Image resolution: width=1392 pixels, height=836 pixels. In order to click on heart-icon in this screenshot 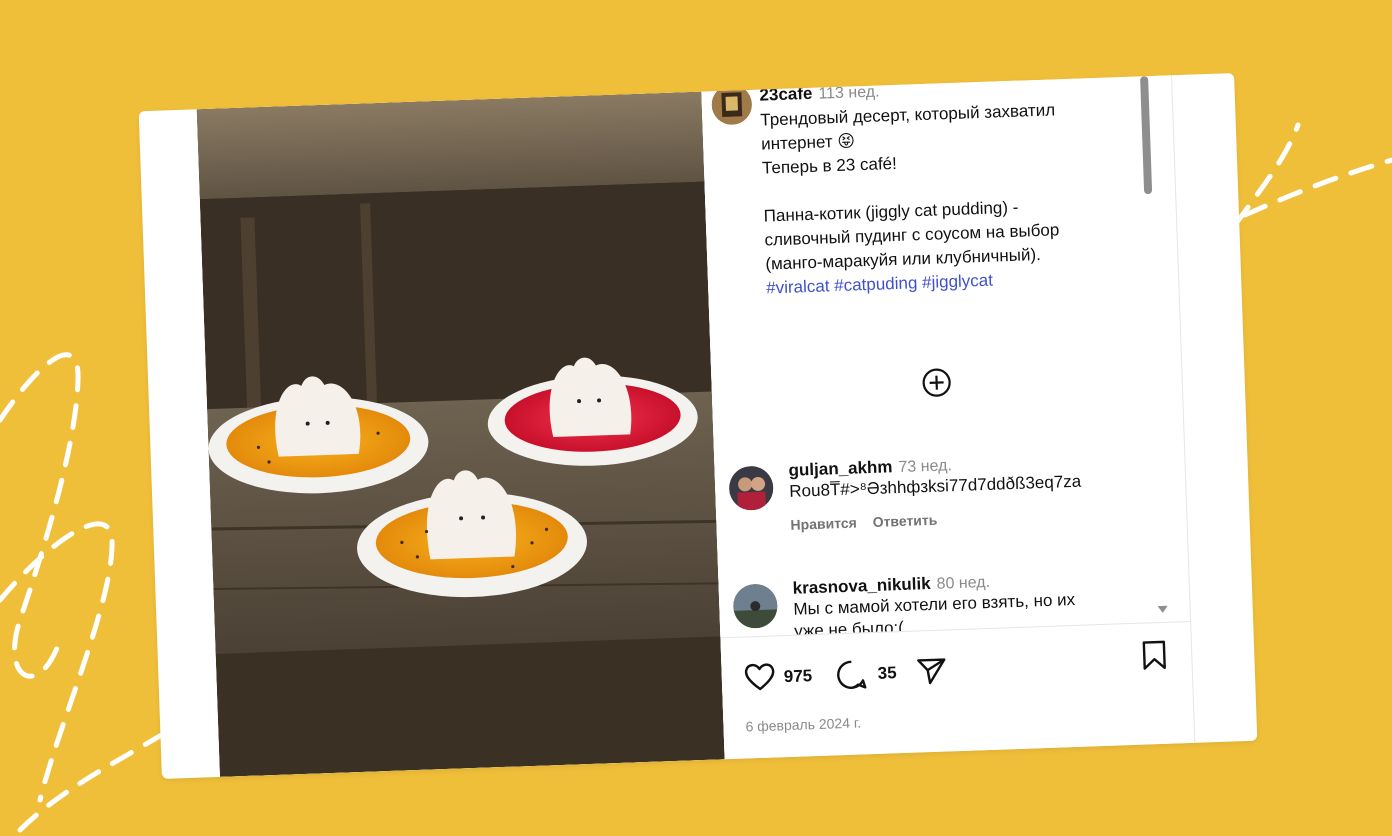, I will do `click(759, 676)`.